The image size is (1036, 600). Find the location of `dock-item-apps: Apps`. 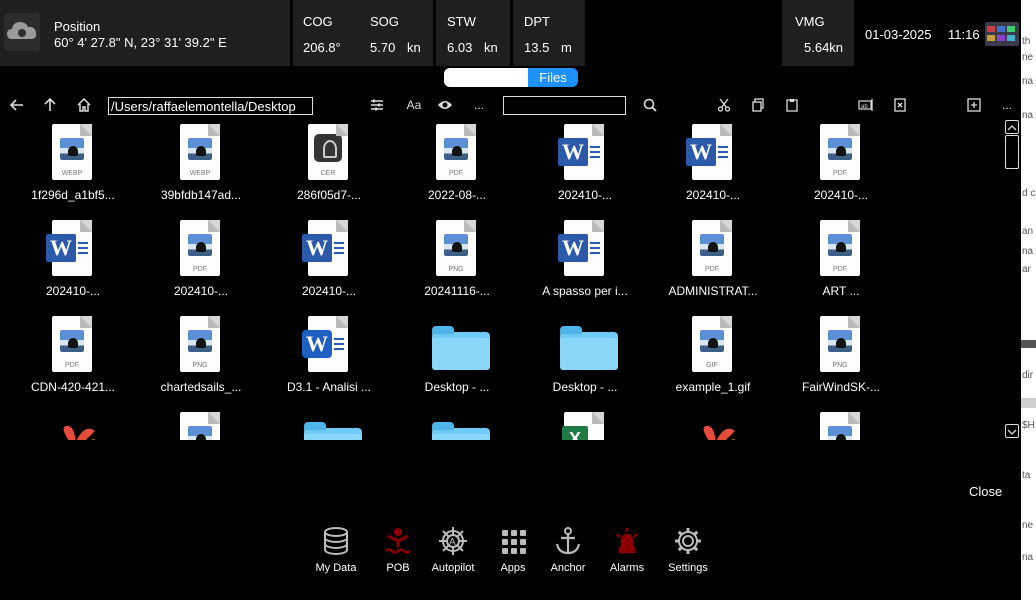

dock-item-apps: Apps is located at coordinates (513, 551).